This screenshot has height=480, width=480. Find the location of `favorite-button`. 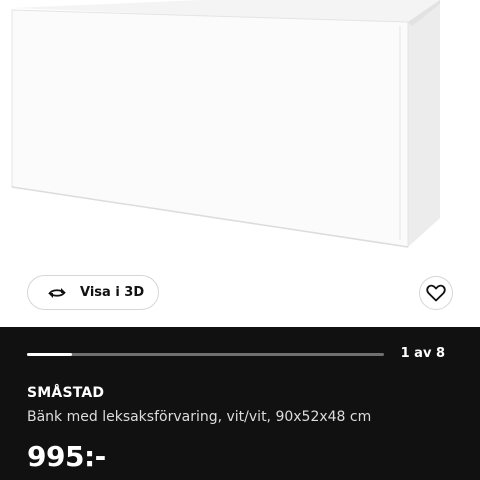

favorite-button is located at coordinates (436, 293).